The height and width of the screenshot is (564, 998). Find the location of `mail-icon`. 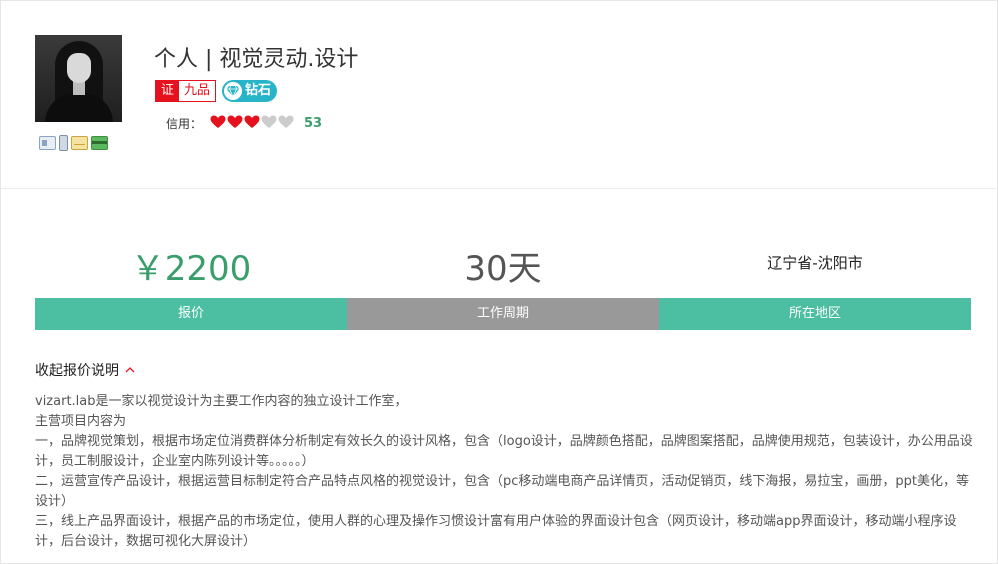

mail-icon is located at coordinates (79, 143).